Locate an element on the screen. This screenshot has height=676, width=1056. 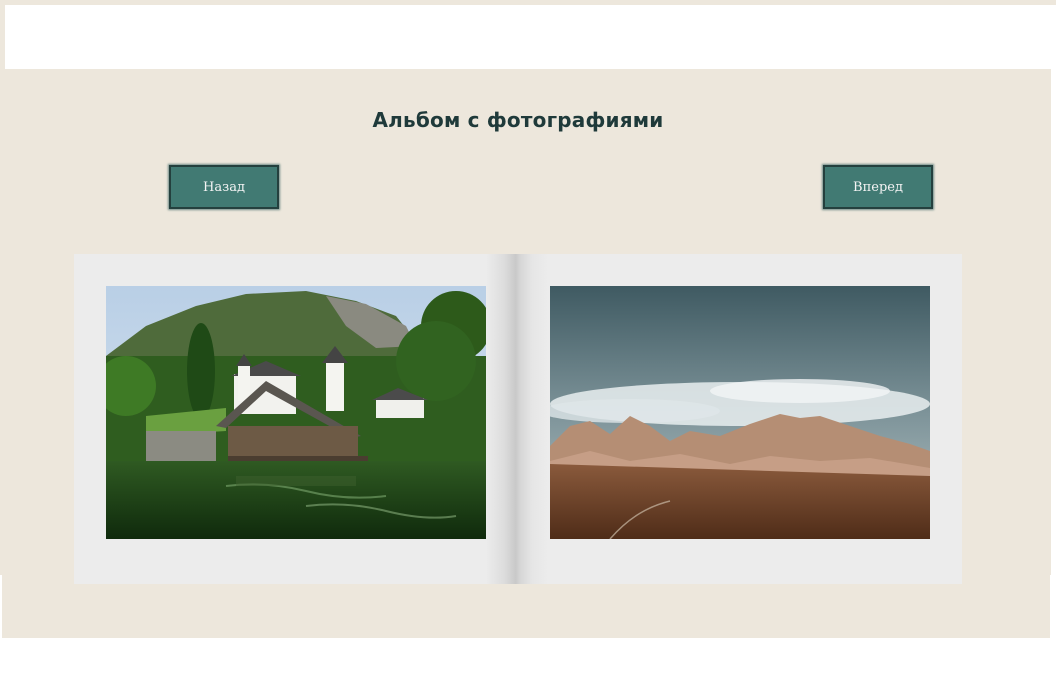
mountain-photo is located at coordinates (740, 412).